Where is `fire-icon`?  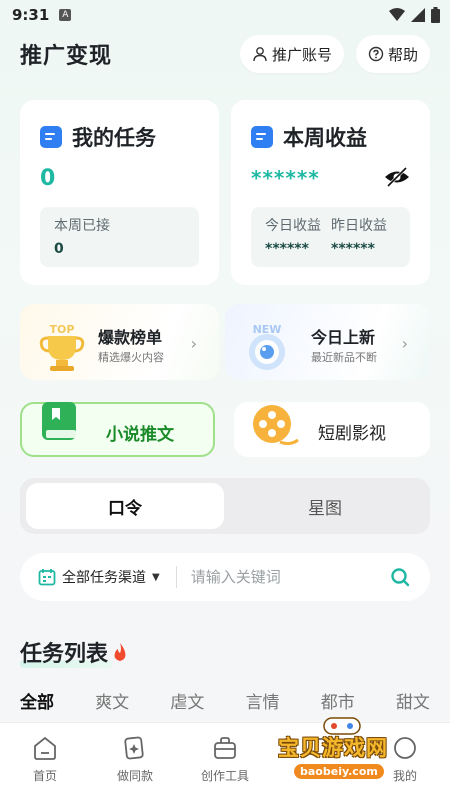
fire-icon is located at coordinates (120, 652).